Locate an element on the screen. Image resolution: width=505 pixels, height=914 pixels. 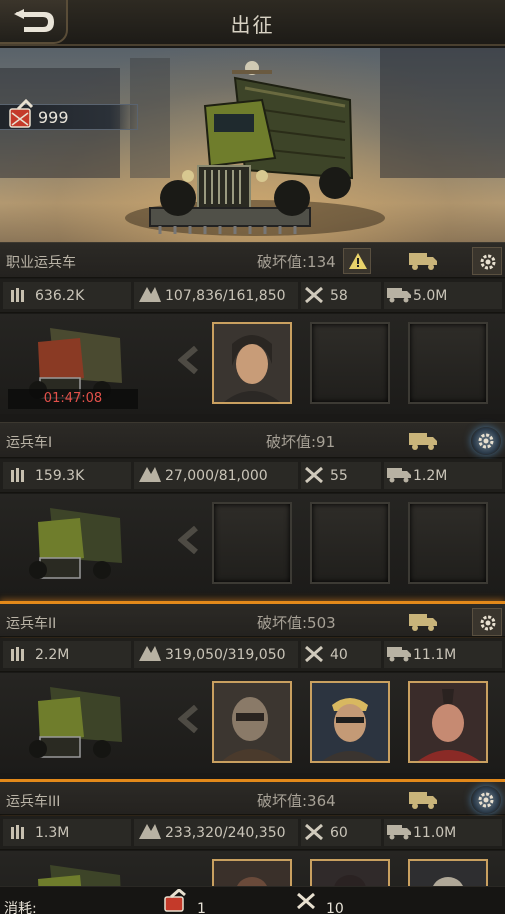
vehicle-name: 运兵车III is located at coordinates (33, 802).